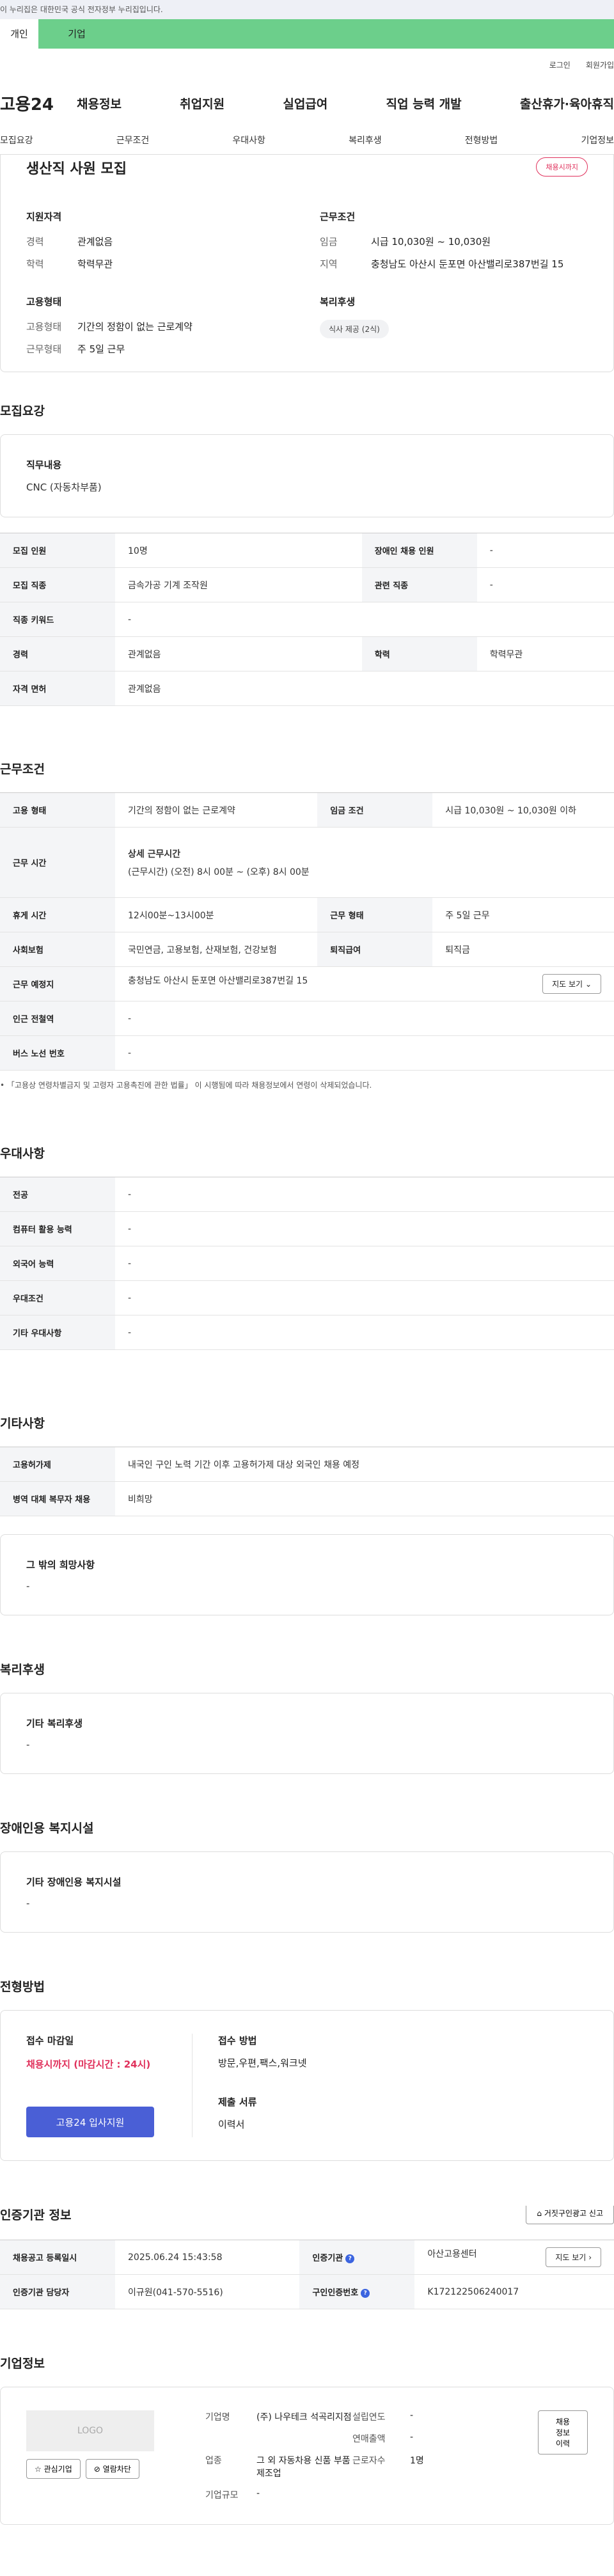 The width and height of the screenshot is (614, 2576). I want to click on size-label: 기업규모, so click(222, 2495).